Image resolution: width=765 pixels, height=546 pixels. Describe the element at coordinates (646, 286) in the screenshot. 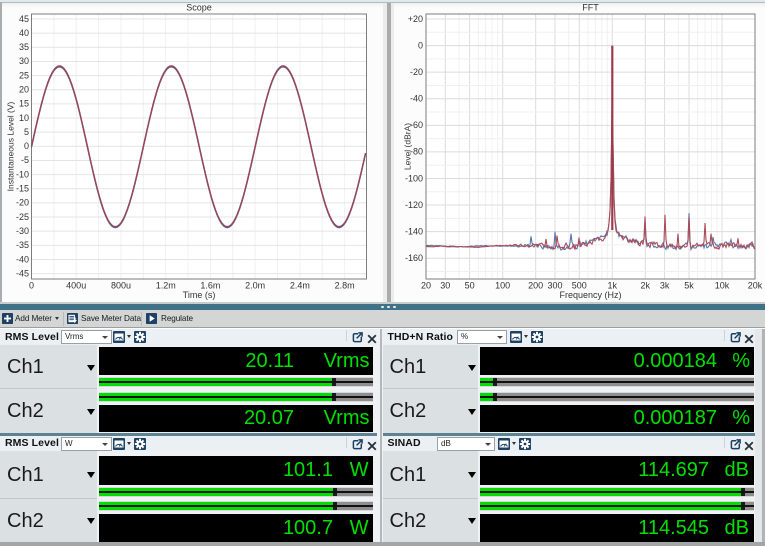

I see `svg-text: 2k` at that location.